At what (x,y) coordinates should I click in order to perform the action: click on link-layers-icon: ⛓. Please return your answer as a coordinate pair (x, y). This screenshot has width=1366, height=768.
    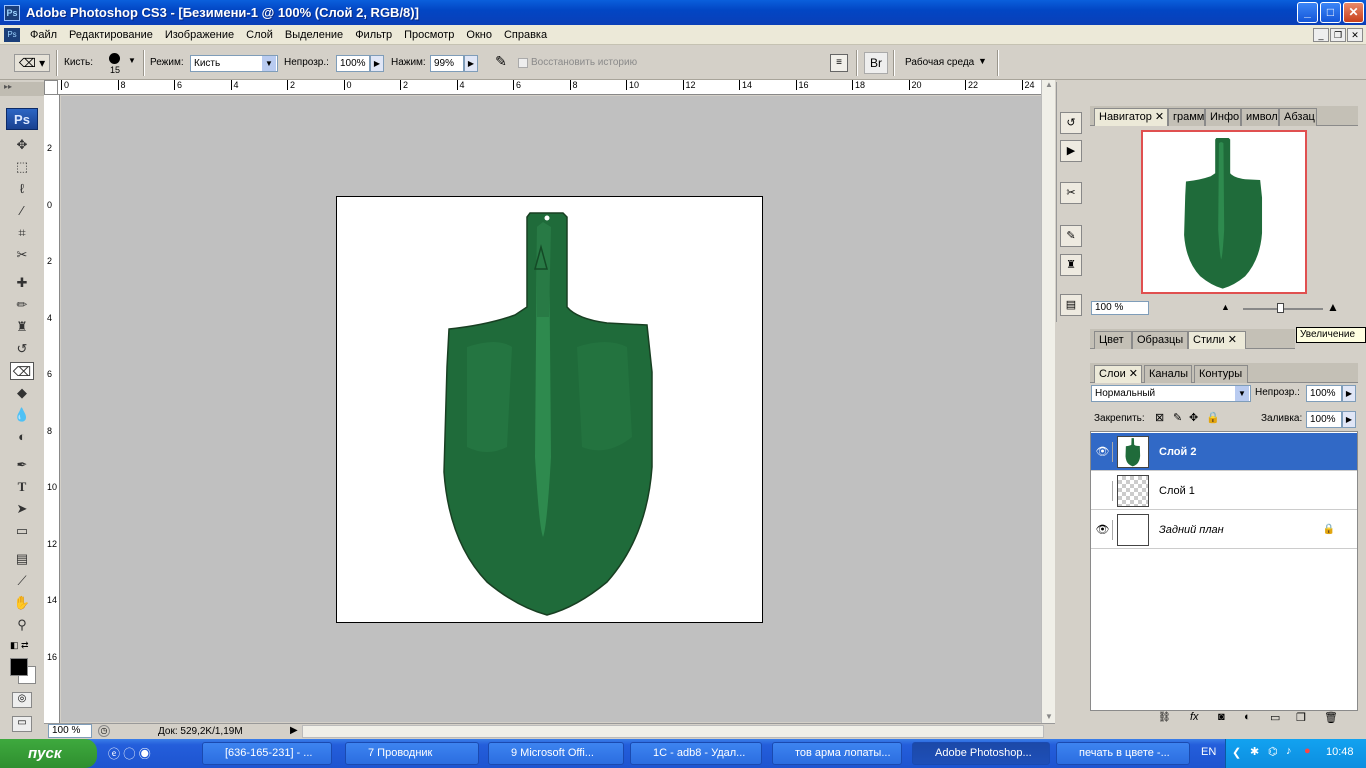
    Looking at the image, I should click on (1164, 717).